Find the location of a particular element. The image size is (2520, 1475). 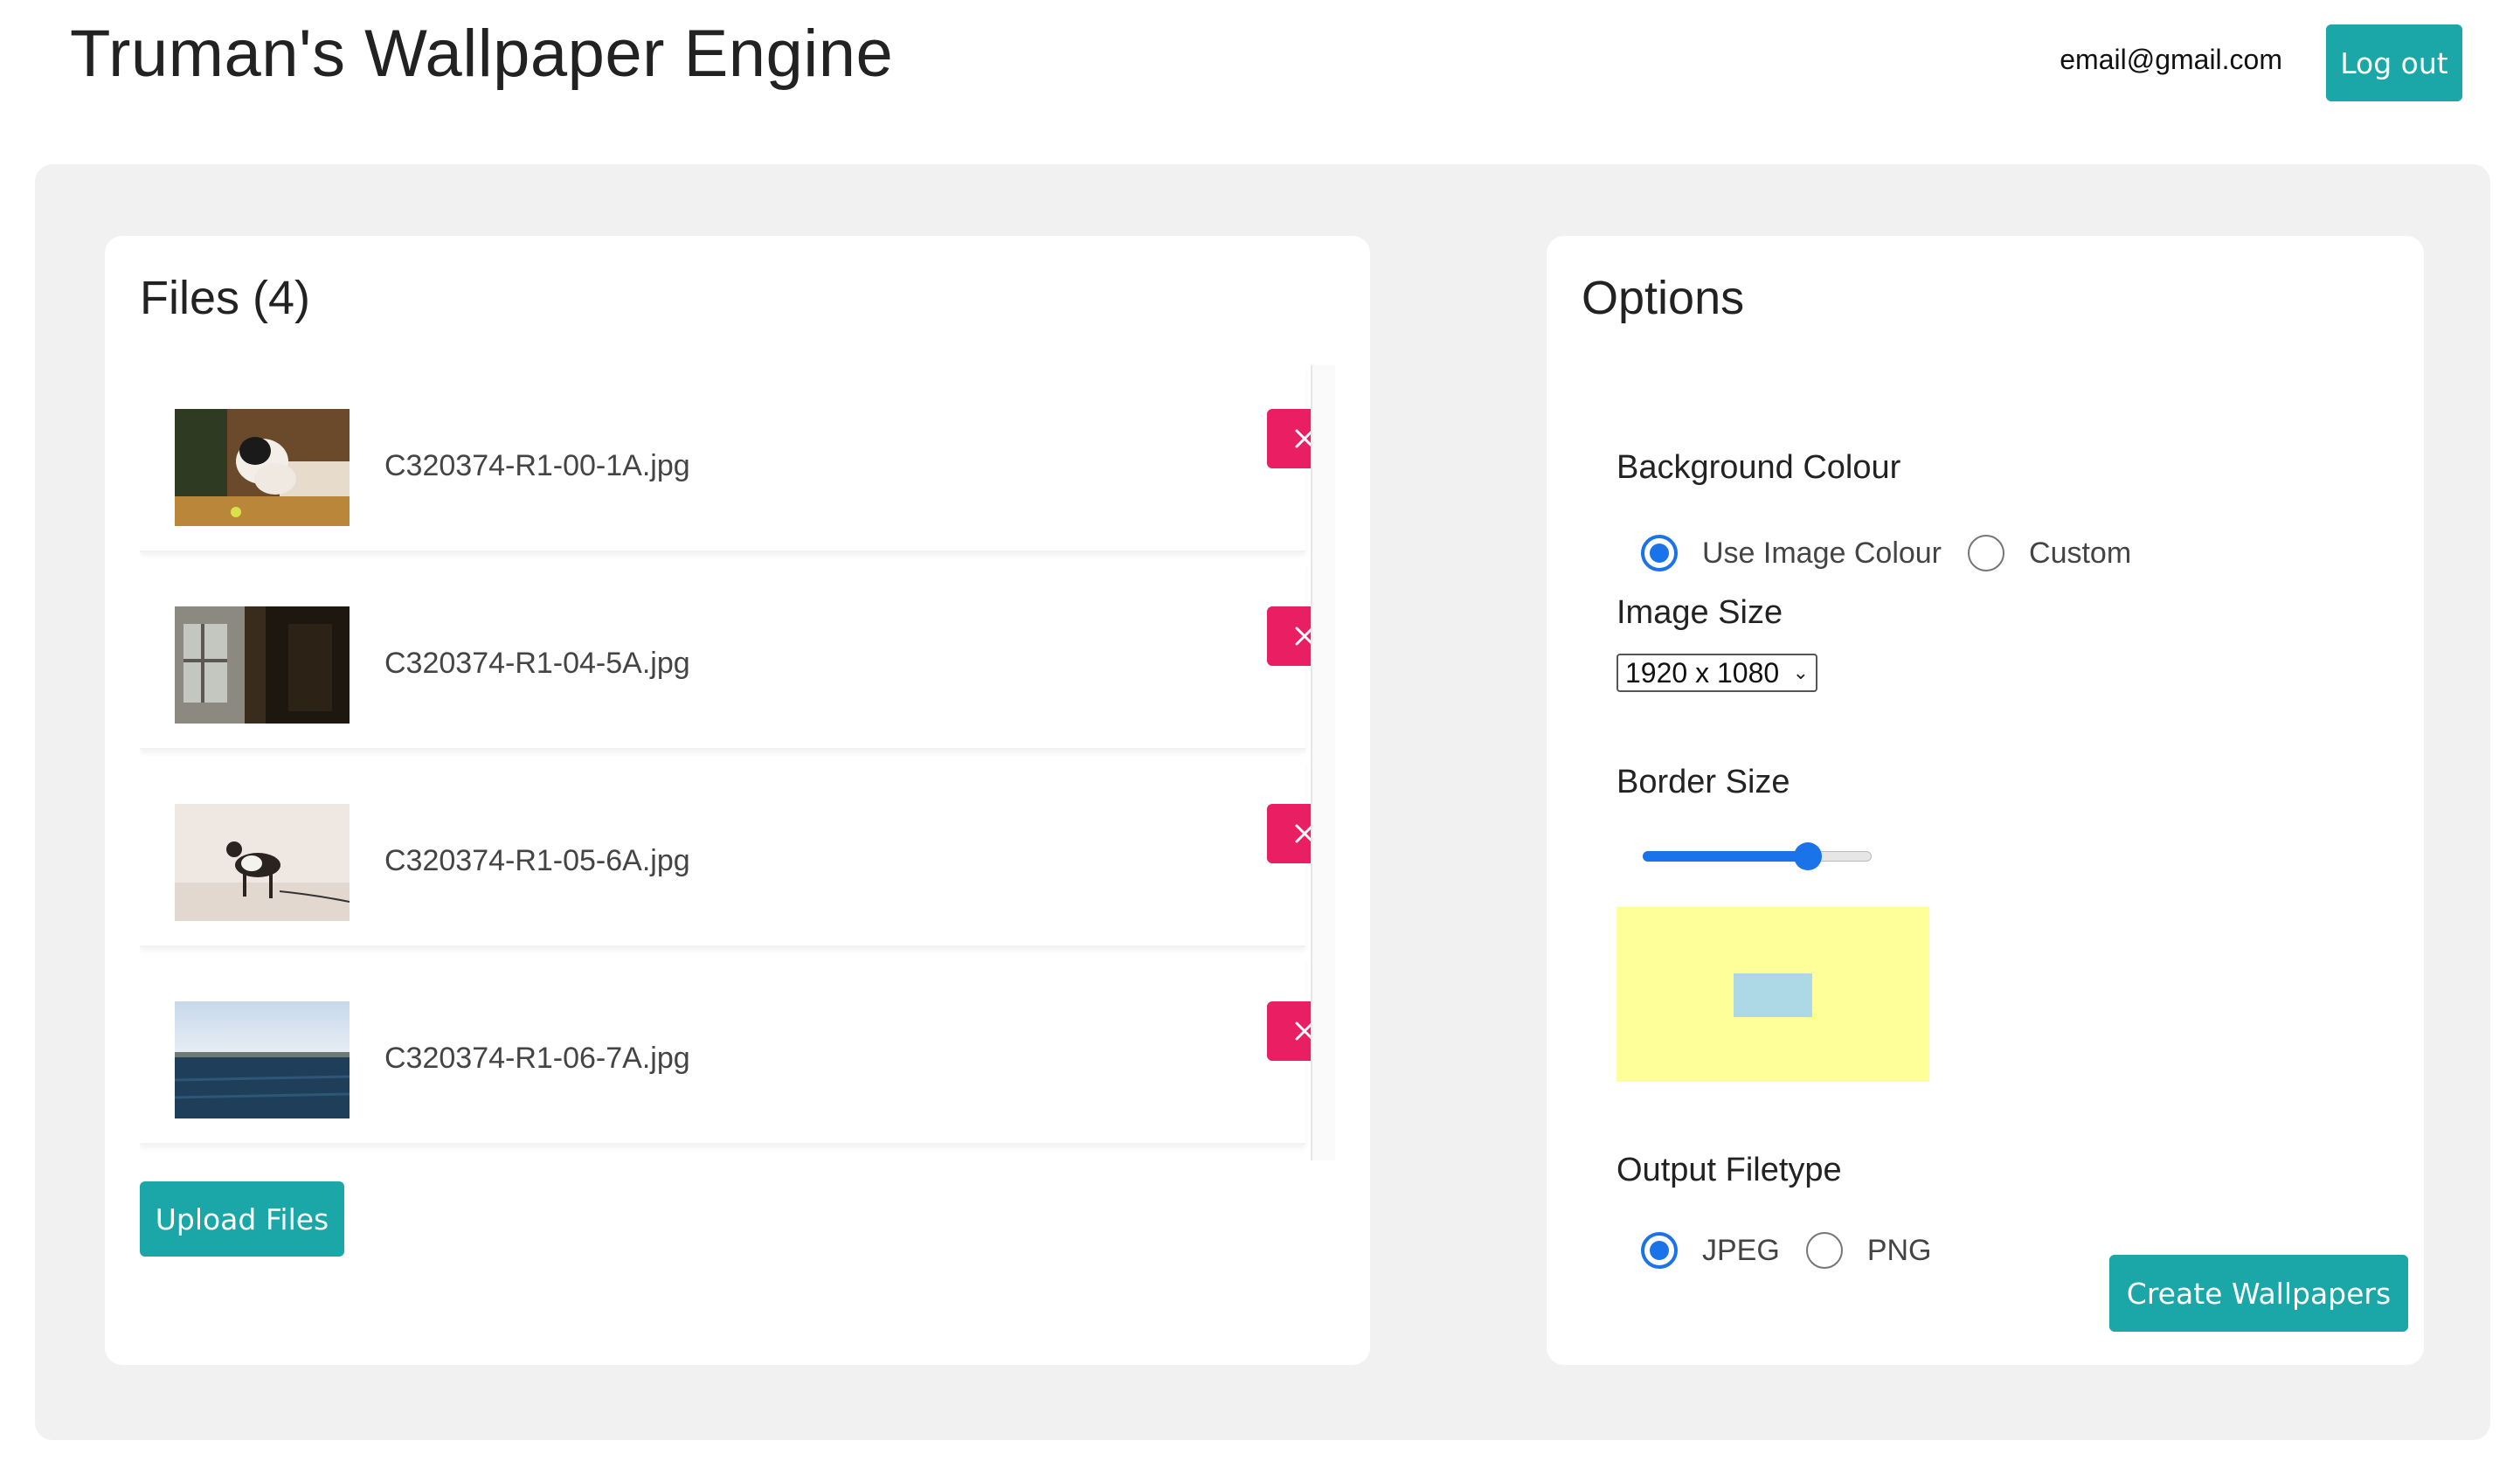

output-filetype-radio-group: JPEG PNG is located at coordinates (1799, 1250).